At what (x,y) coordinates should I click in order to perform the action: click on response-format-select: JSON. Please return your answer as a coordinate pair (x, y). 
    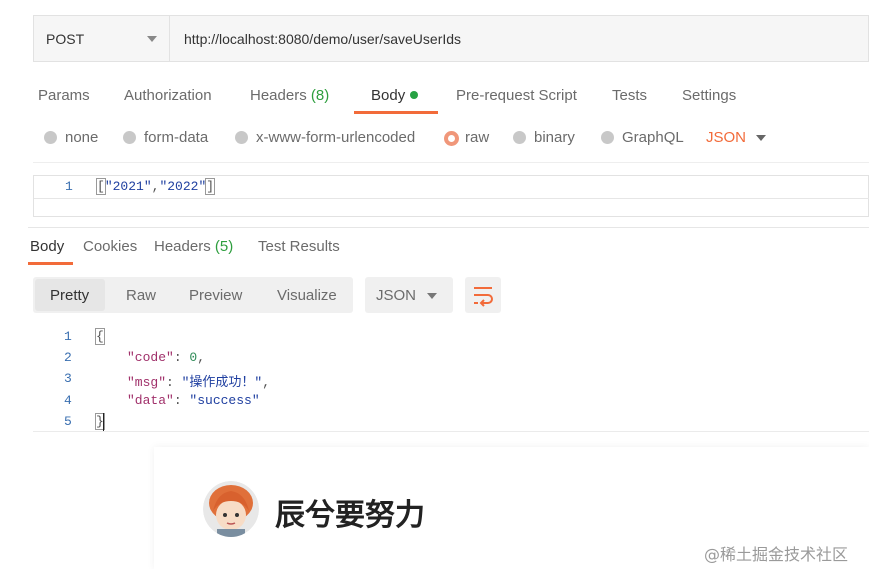
    Looking at the image, I should click on (409, 295).